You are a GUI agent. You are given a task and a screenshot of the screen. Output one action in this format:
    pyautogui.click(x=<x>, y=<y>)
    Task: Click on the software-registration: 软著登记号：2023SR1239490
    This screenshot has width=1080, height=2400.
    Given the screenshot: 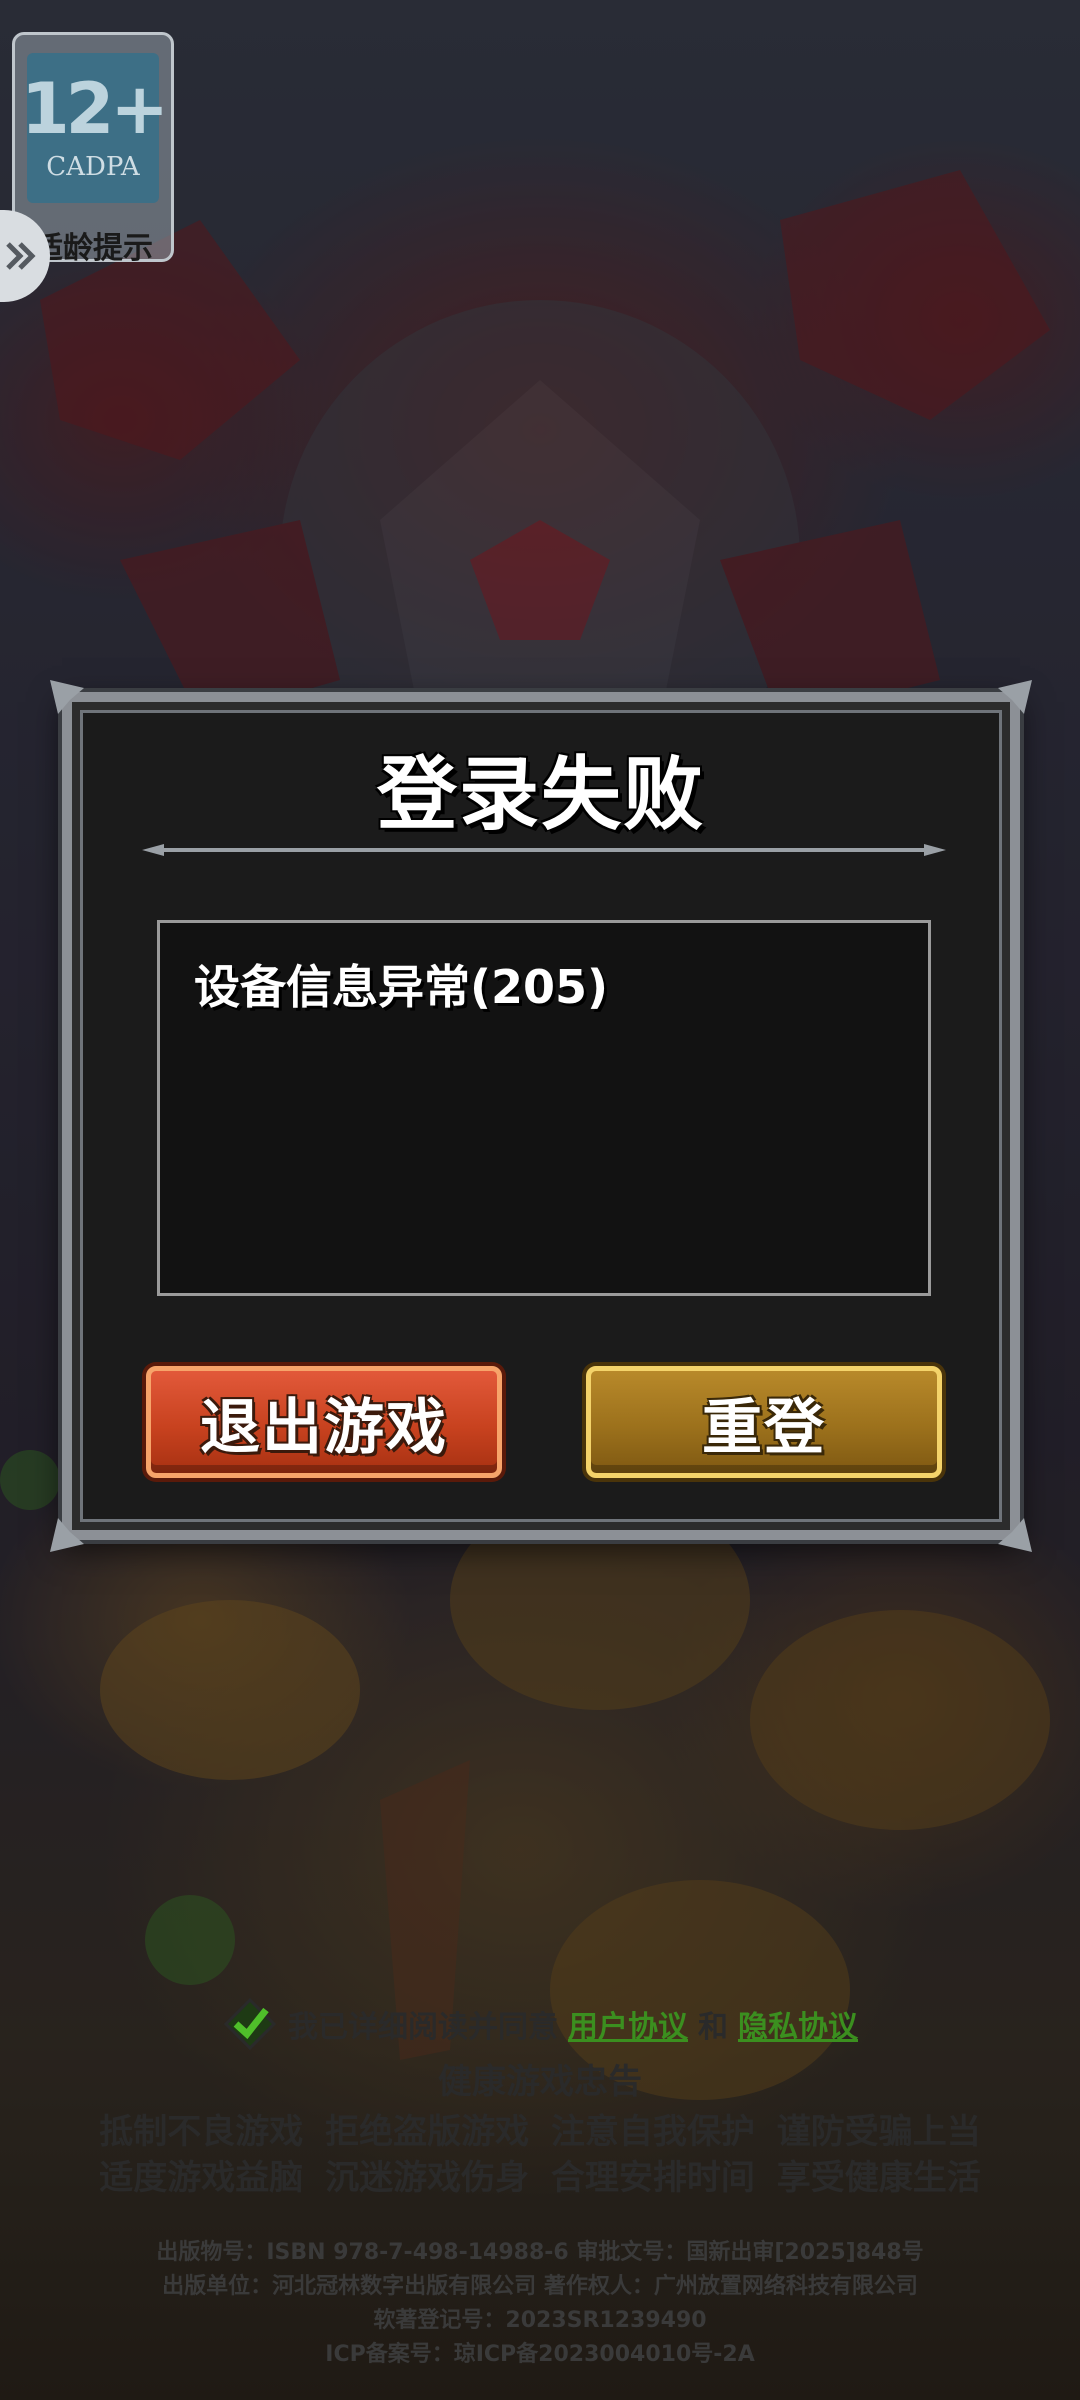 What is the action you would take?
    pyautogui.click(x=540, y=2320)
    